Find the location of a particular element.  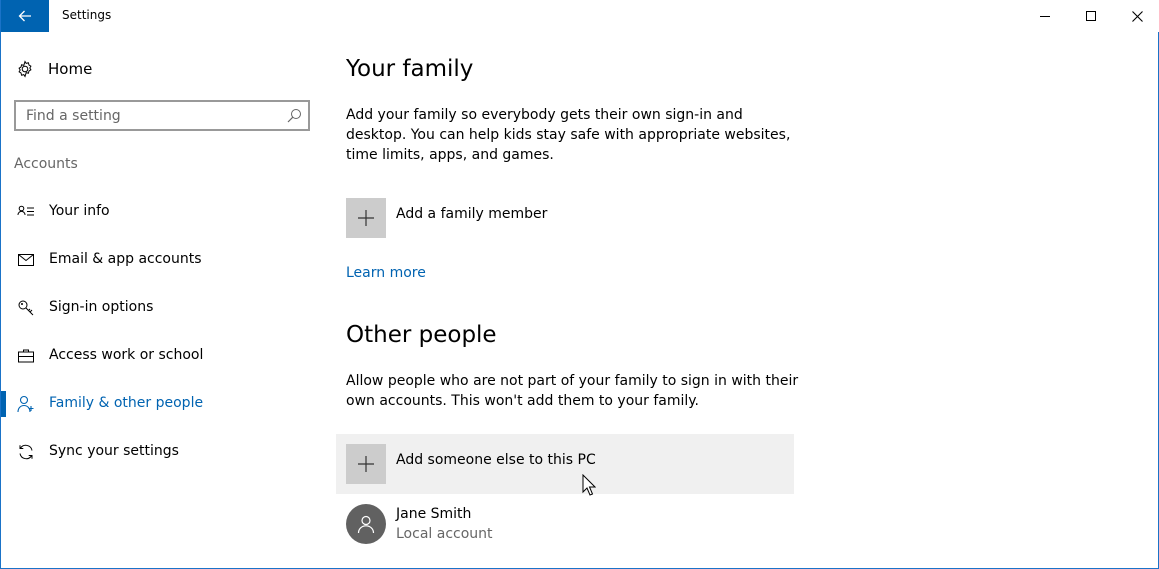

sidebar-item-label: Email & app accounts is located at coordinates (125, 259).